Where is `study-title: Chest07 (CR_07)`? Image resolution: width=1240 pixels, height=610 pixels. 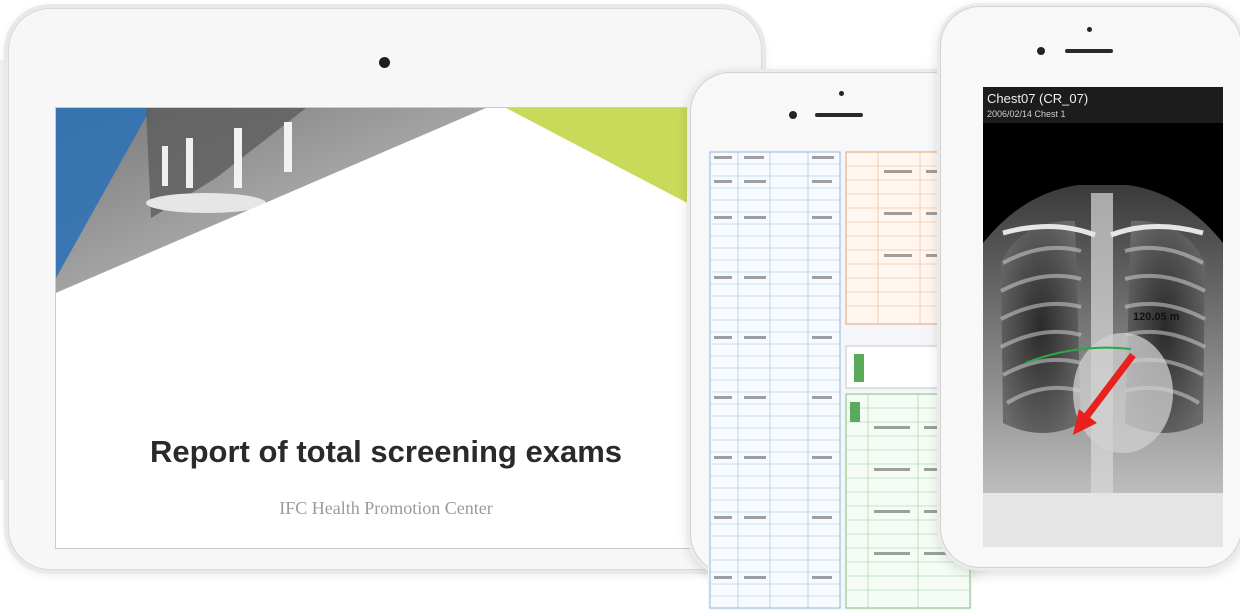
study-title: Chest07 (CR_07) is located at coordinates (1038, 98).